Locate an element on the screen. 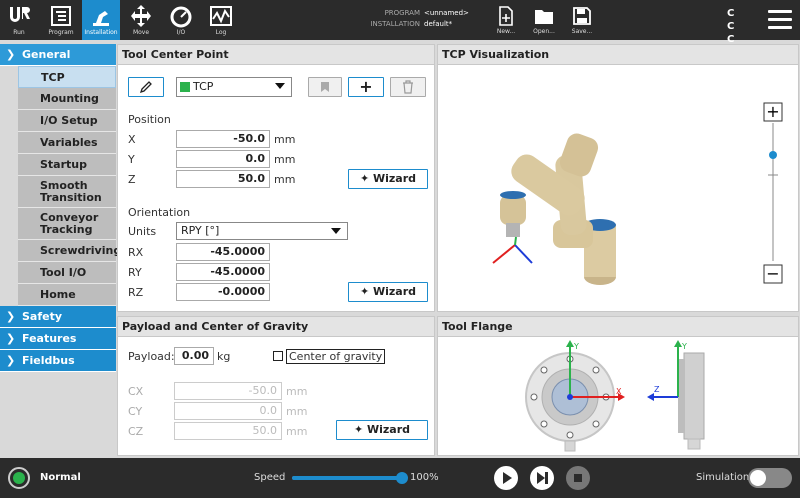  ry-input: -45.0000 is located at coordinates (223, 272).